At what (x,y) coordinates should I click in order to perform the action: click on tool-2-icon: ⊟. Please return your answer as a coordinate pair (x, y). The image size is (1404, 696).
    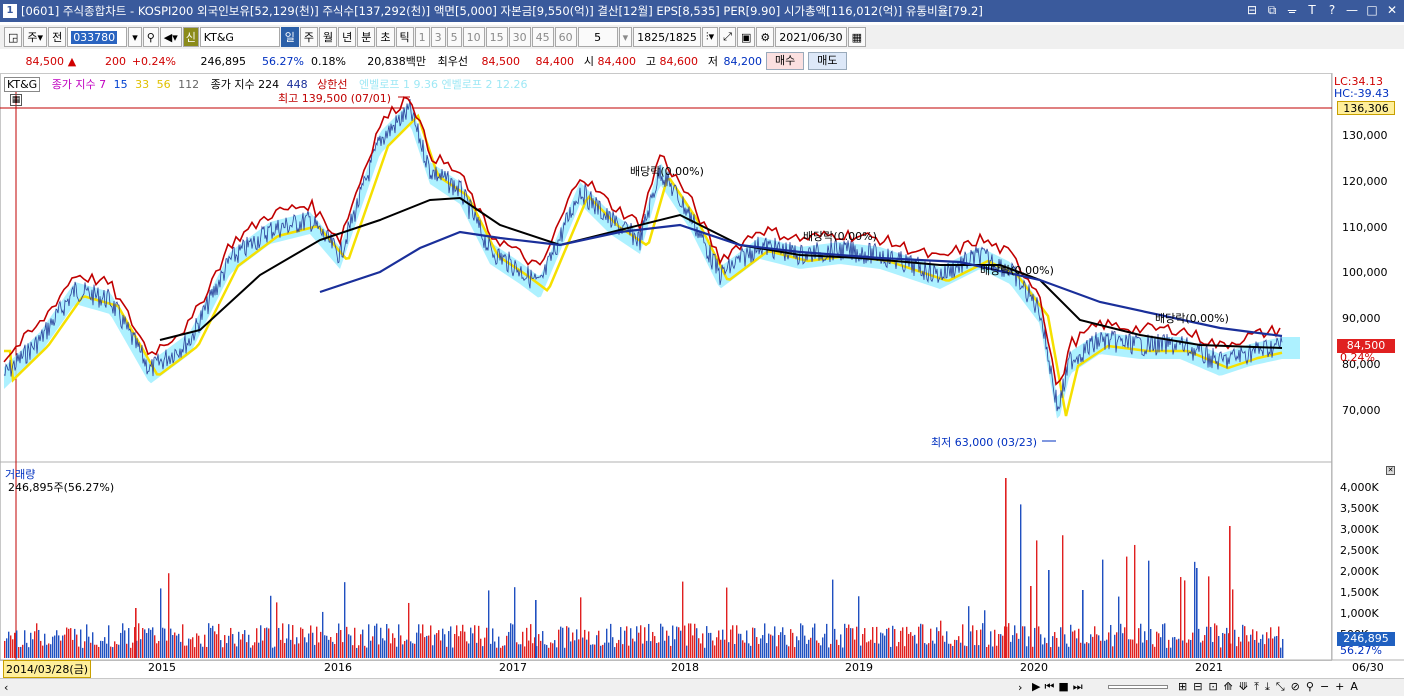
    Looking at the image, I should click on (1197, 687).